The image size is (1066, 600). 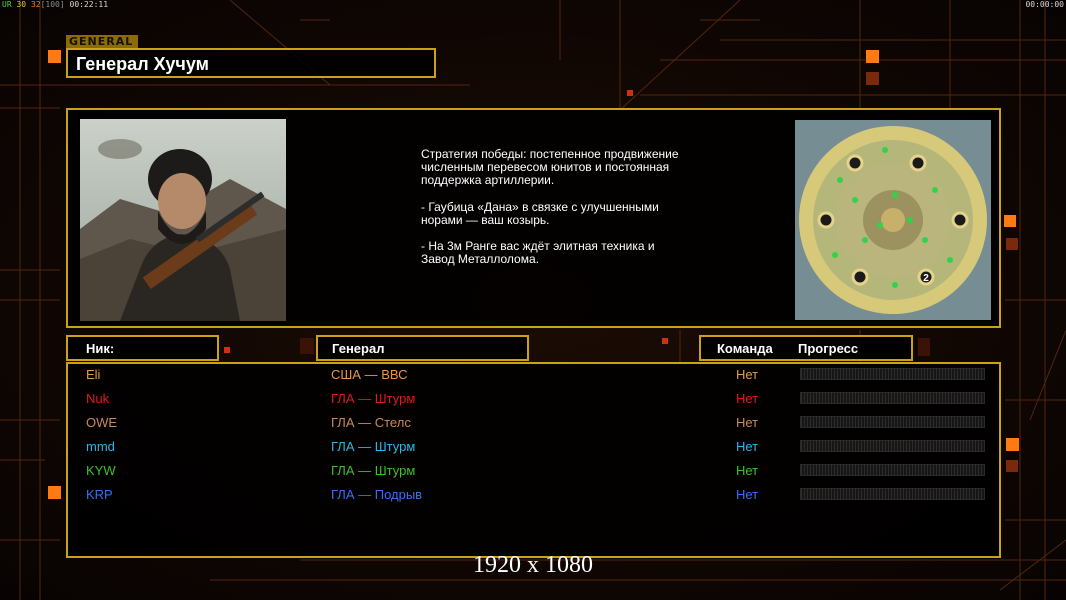 I want to click on fps-max: 32, so click(x=35, y=4).